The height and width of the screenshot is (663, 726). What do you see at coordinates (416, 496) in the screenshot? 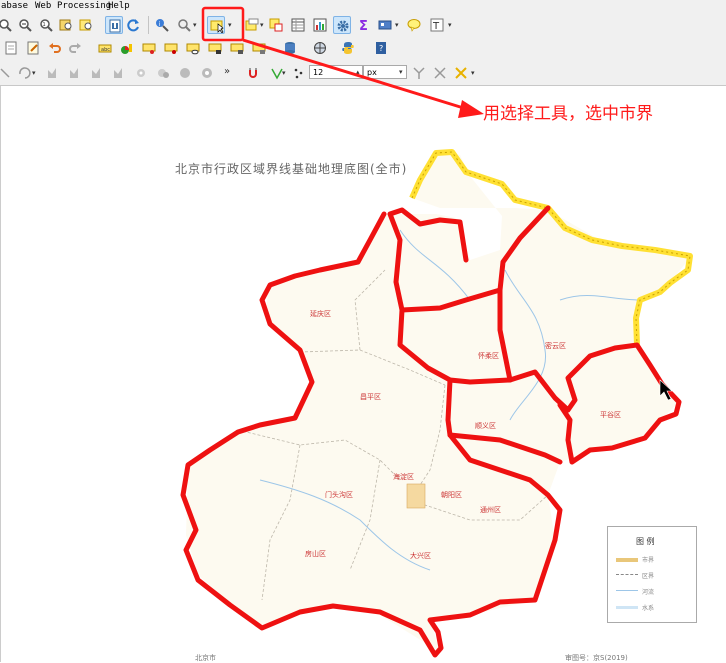
I see `capital-core-area` at bounding box center [416, 496].